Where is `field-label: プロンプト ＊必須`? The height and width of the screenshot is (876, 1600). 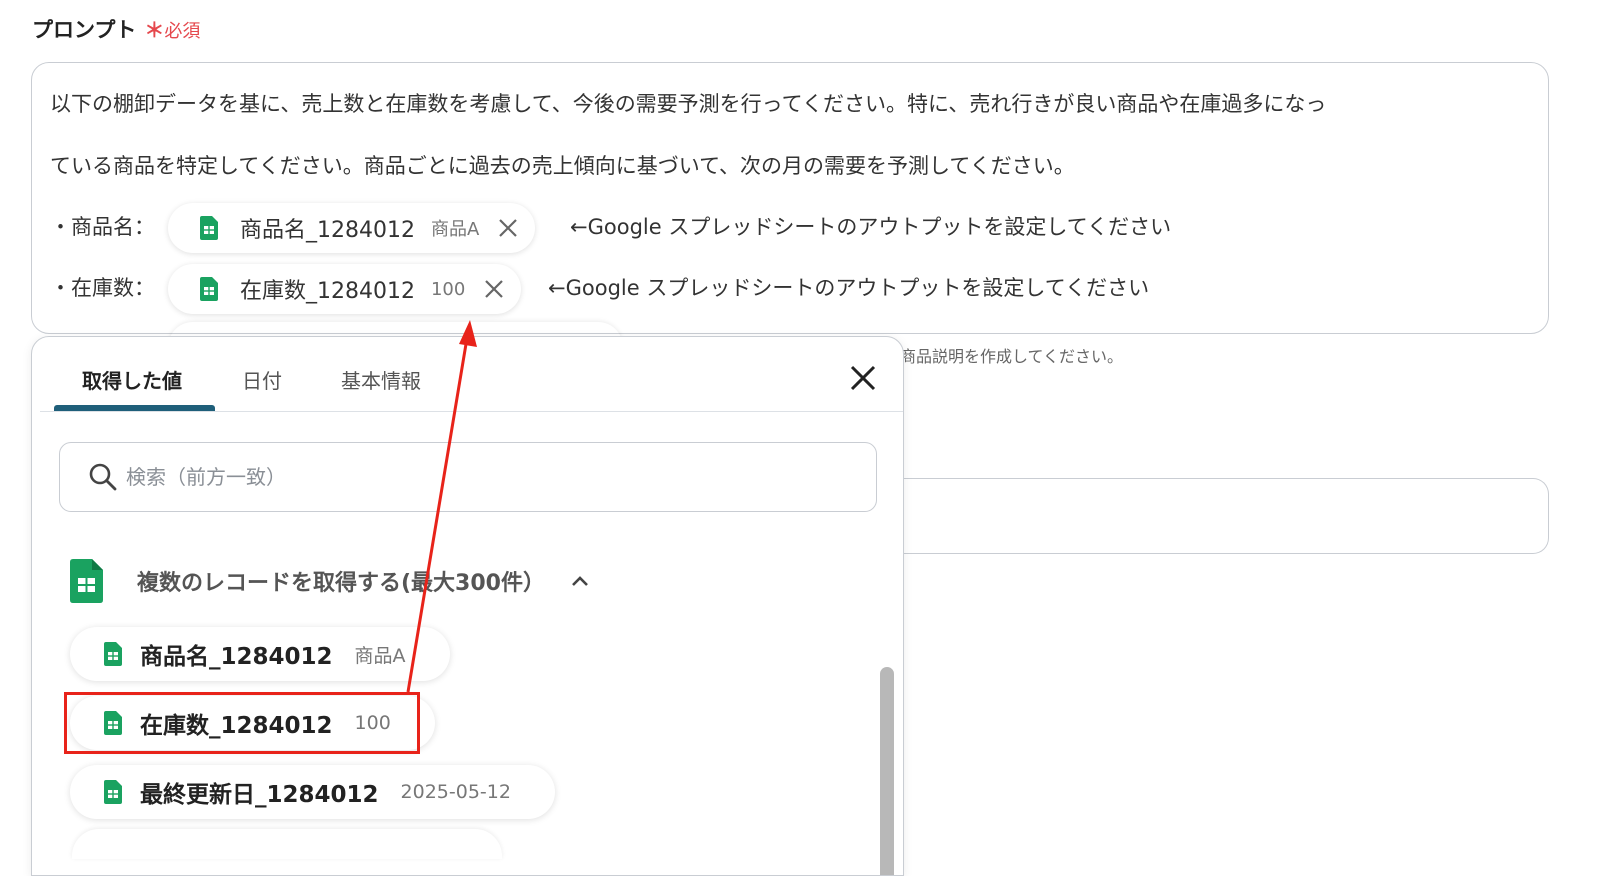 field-label: プロンプト ＊必須 is located at coordinates (116, 29).